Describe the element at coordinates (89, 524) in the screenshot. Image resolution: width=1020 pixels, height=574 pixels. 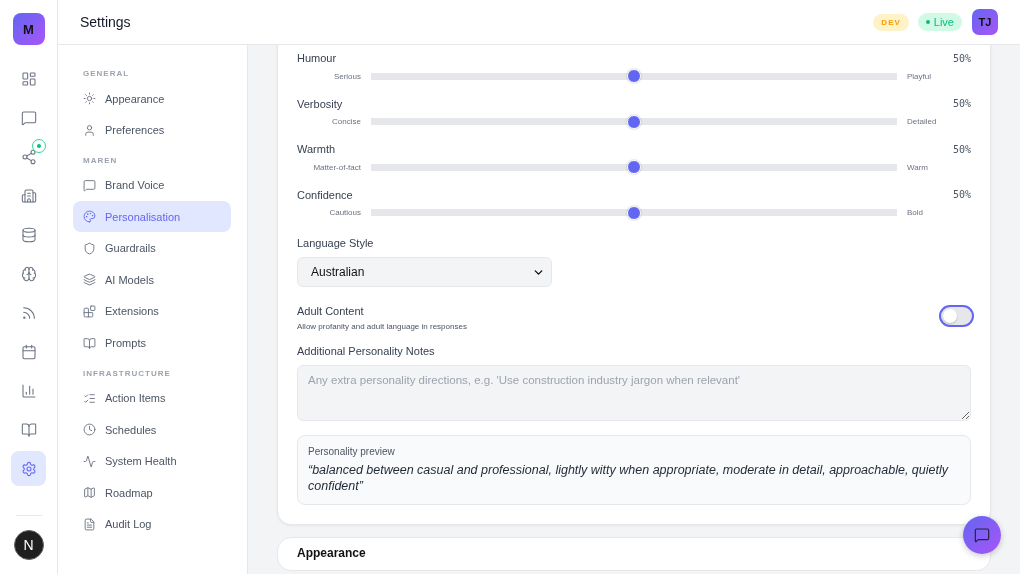
I see `document-icon` at that location.